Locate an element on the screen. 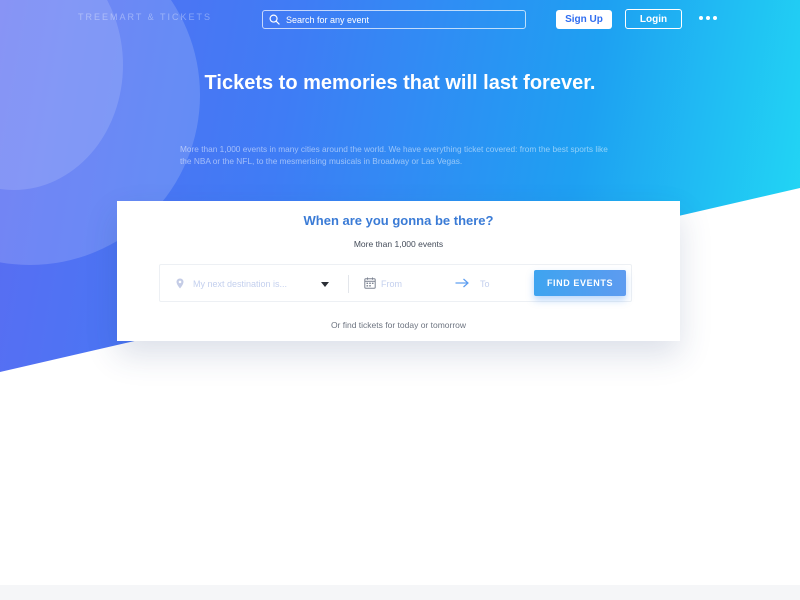  find-events-button: FIND EVENTS is located at coordinates (580, 283).